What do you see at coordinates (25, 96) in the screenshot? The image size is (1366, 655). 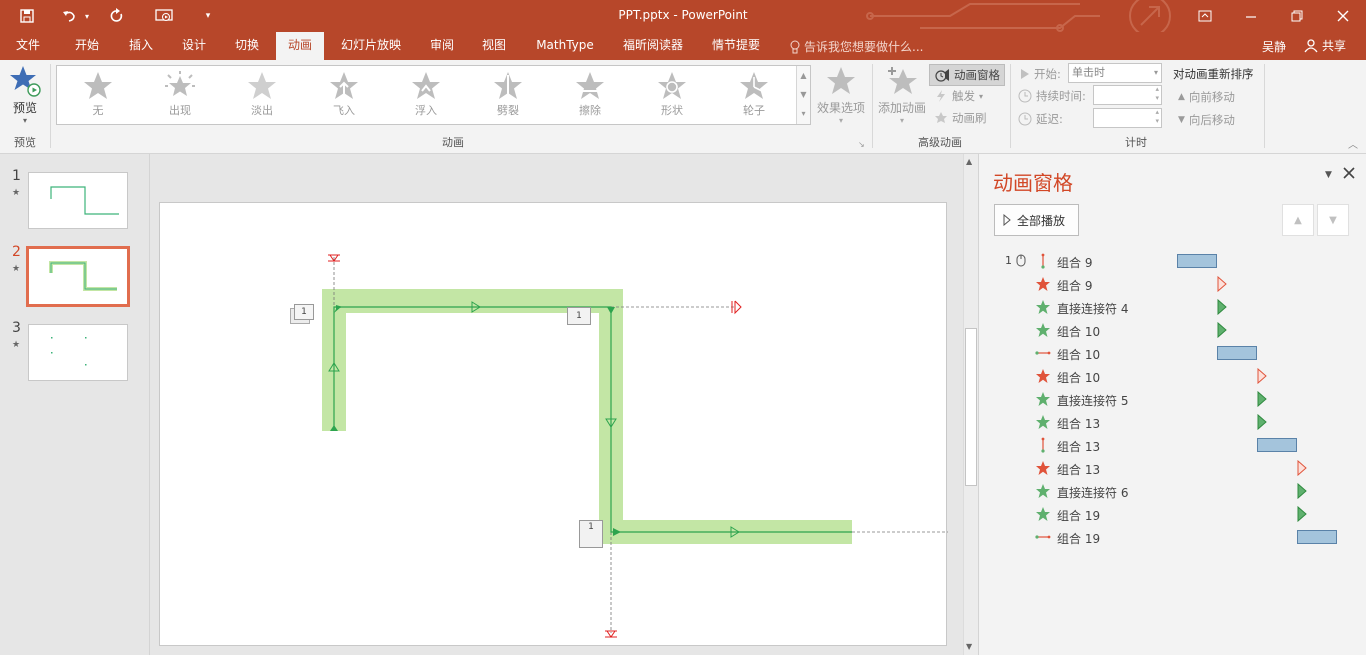 I see `preview-button: 预览 ▾` at bounding box center [25, 96].